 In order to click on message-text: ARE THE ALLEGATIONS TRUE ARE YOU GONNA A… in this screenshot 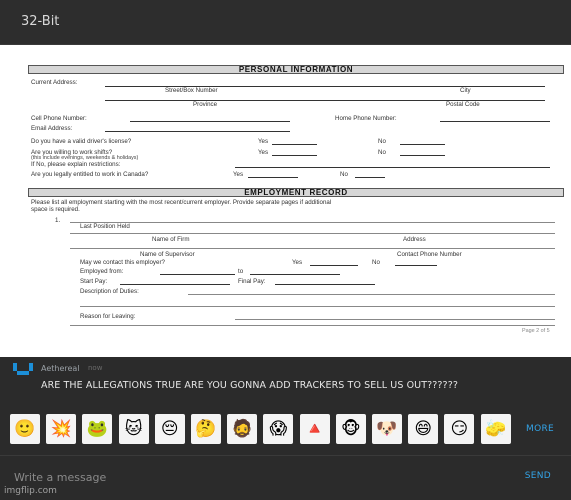, I will do `click(249, 385)`.